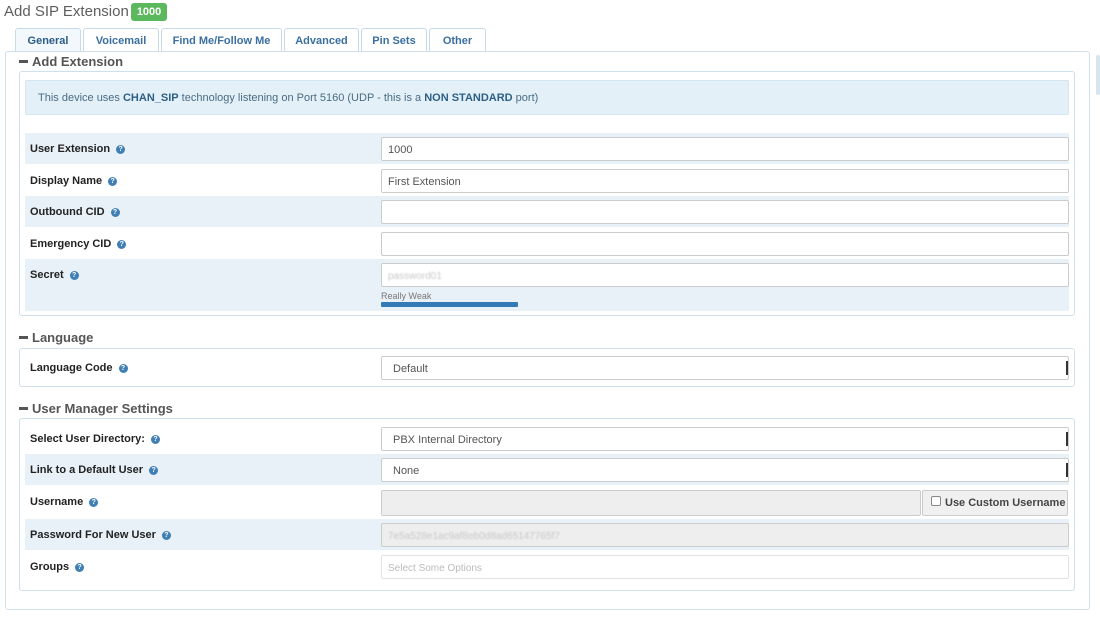 The width and height of the screenshot is (1100, 619). I want to click on label-text: Outbound CID, so click(67, 212).